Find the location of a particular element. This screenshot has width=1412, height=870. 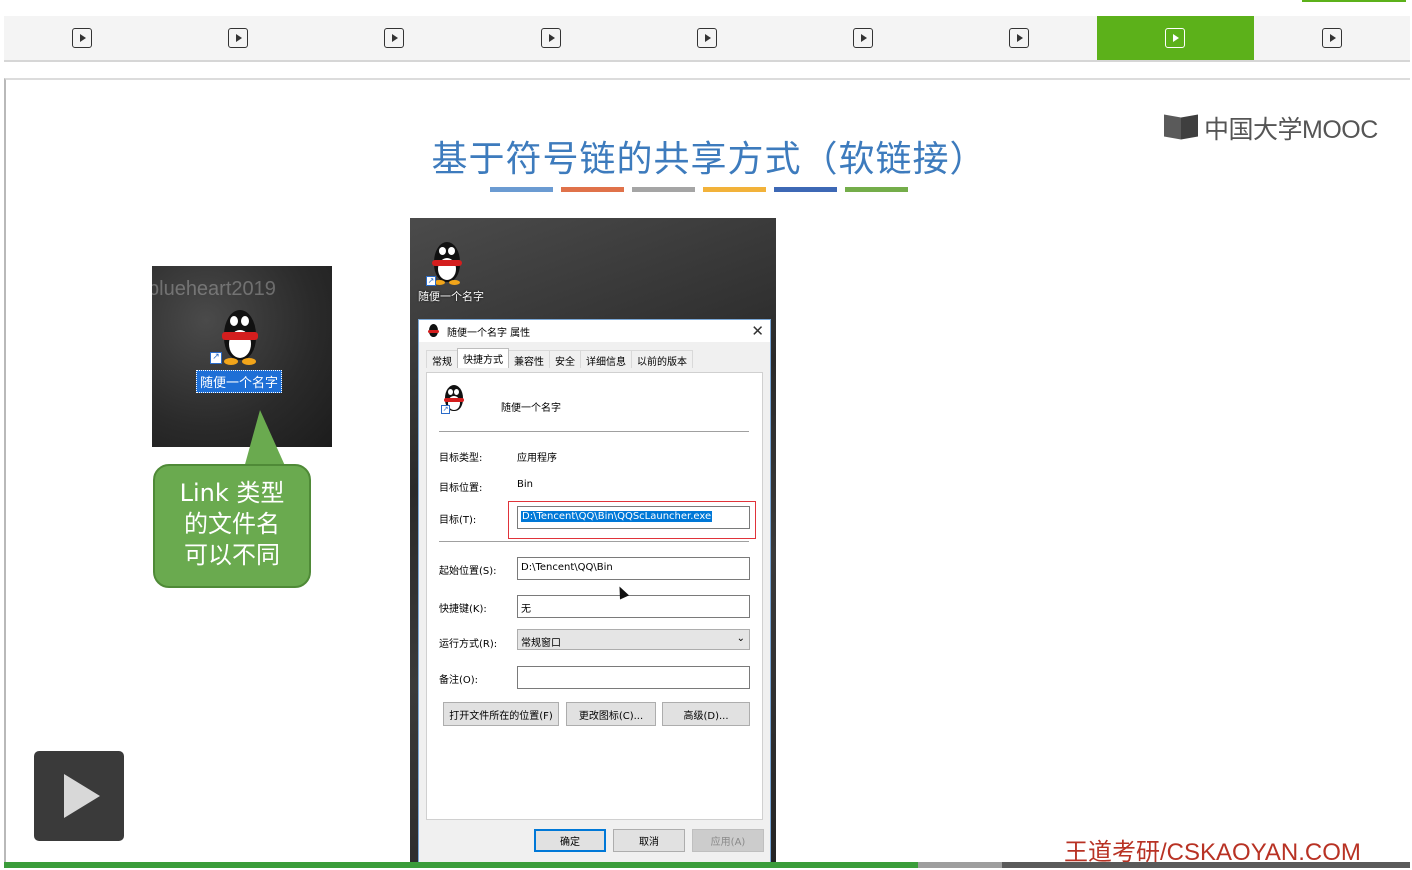

thumbnail-desktop: blueheart2019 ↗ 随便一个名字 is located at coordinates (242, 356).